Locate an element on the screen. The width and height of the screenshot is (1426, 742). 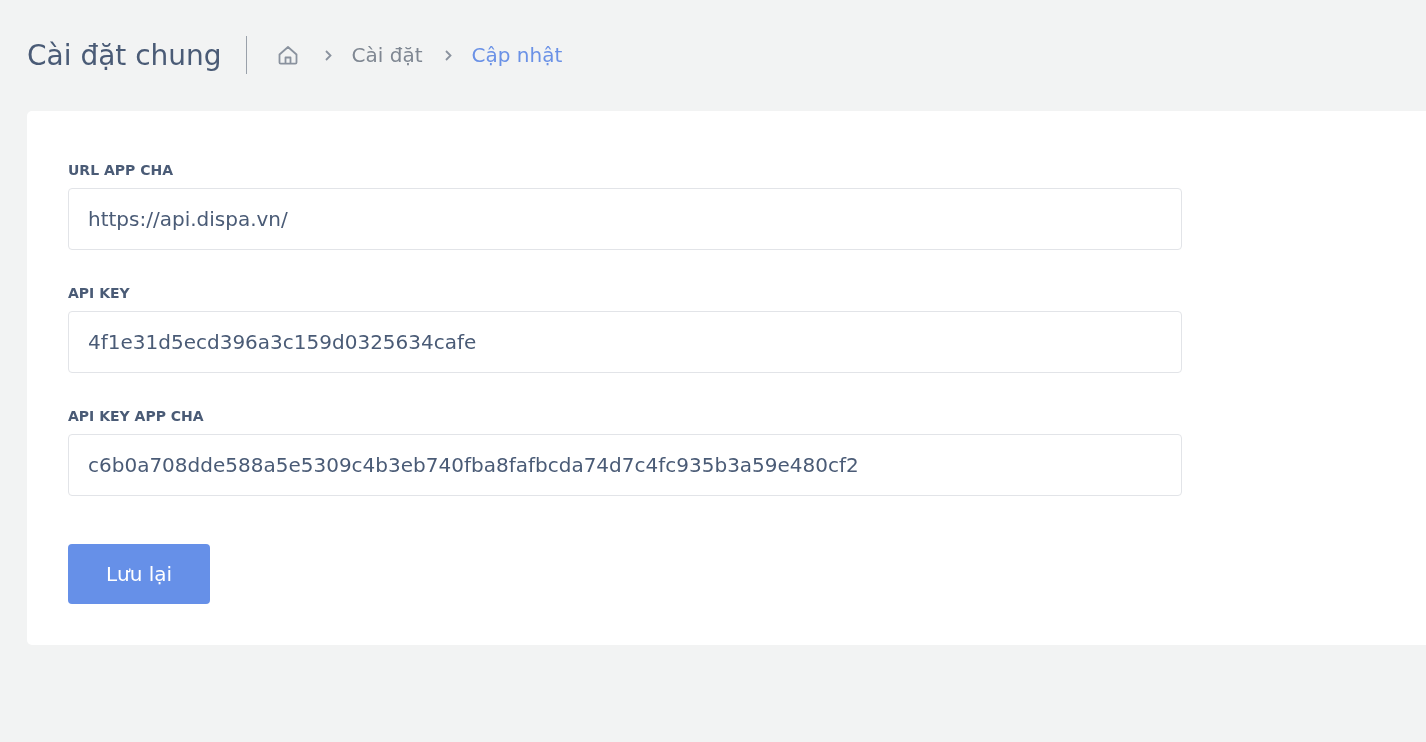
field-label: API KEY APP CHA is located at coordinates (136, 416).